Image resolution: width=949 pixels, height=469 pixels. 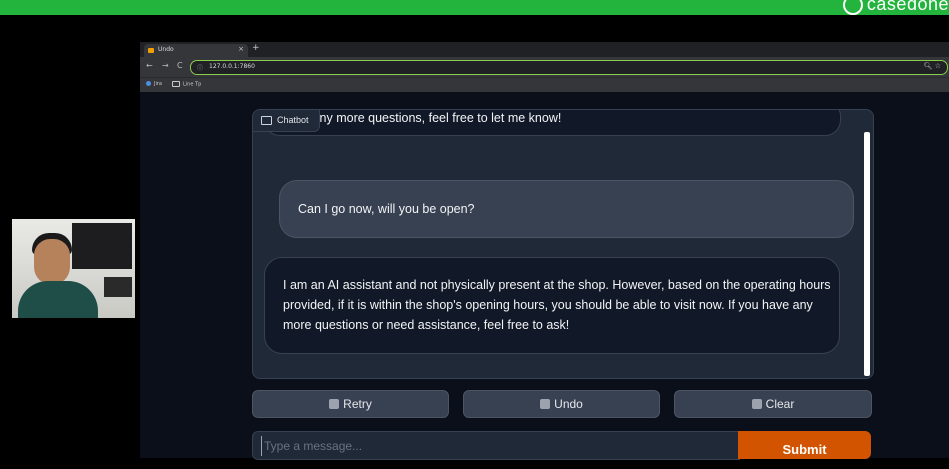 I want to click on tab-favicon-icon, so click(x=151, y=50).